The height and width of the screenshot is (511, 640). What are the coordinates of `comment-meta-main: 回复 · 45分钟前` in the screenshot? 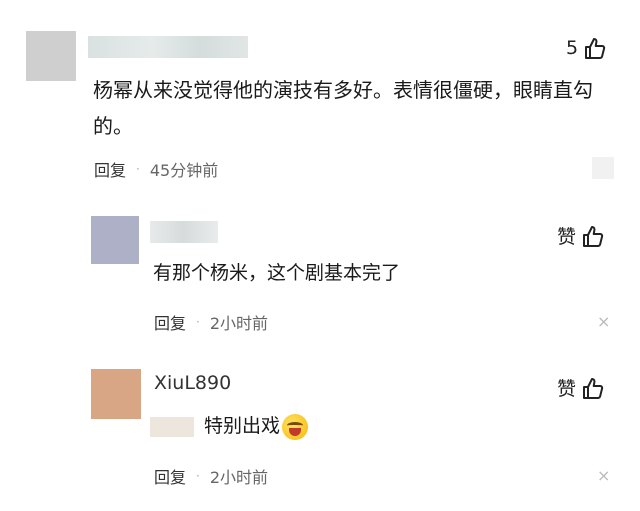 It's located at (156, 169).